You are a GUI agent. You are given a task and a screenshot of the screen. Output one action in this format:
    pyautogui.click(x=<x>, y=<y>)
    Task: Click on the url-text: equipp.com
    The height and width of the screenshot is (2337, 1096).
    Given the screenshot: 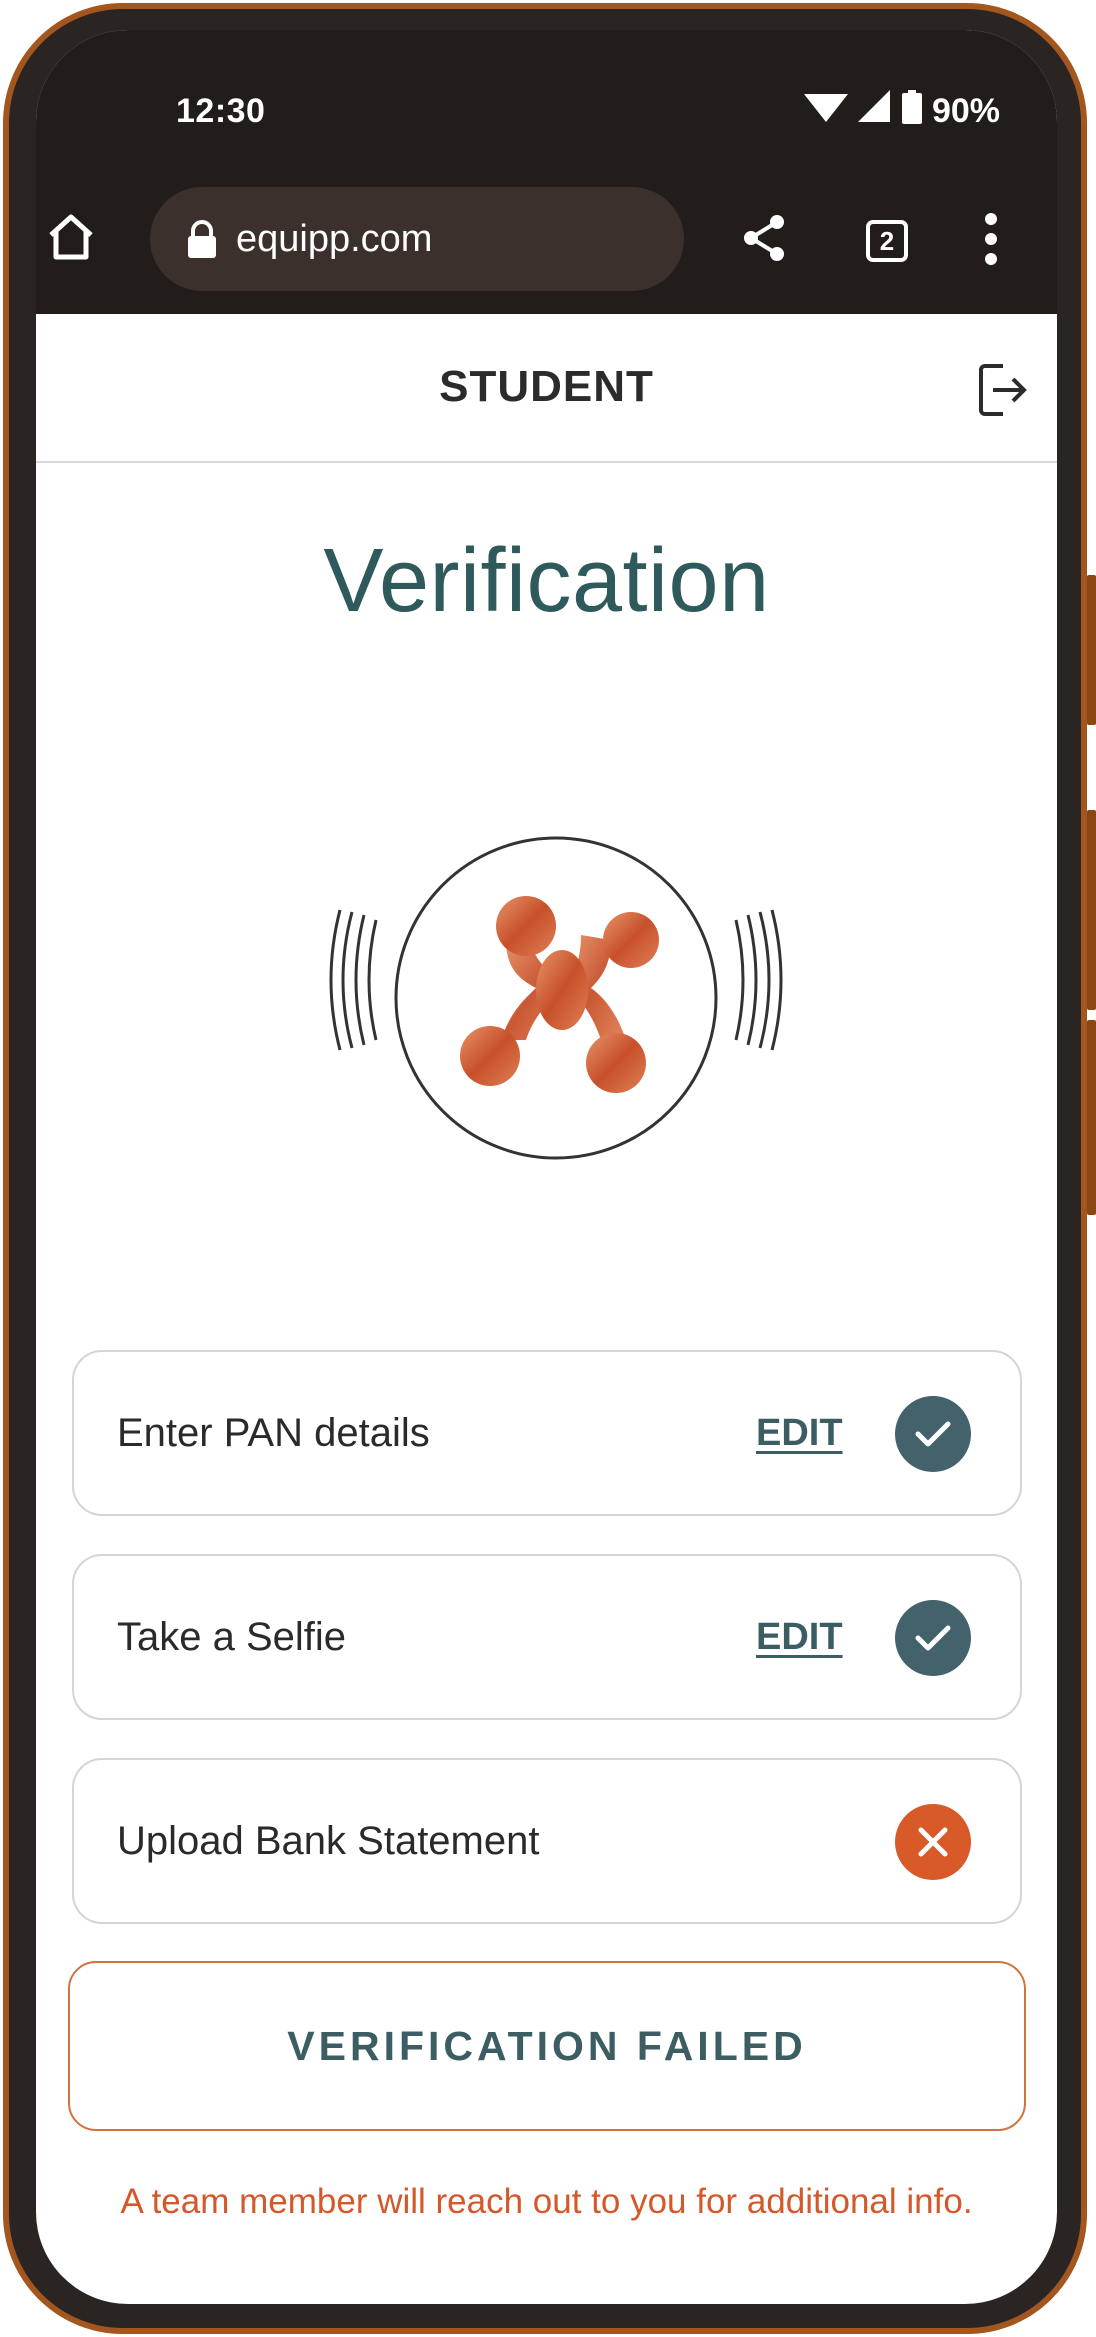 What is the action you would take?
    pyautogui.click(x=334, y=238)
    